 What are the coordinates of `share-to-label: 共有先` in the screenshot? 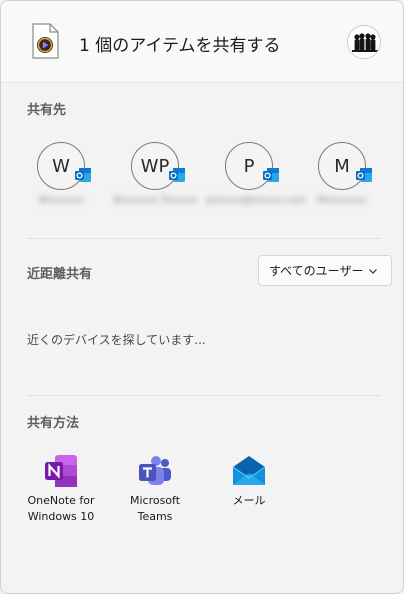 It's located at (47, 110).